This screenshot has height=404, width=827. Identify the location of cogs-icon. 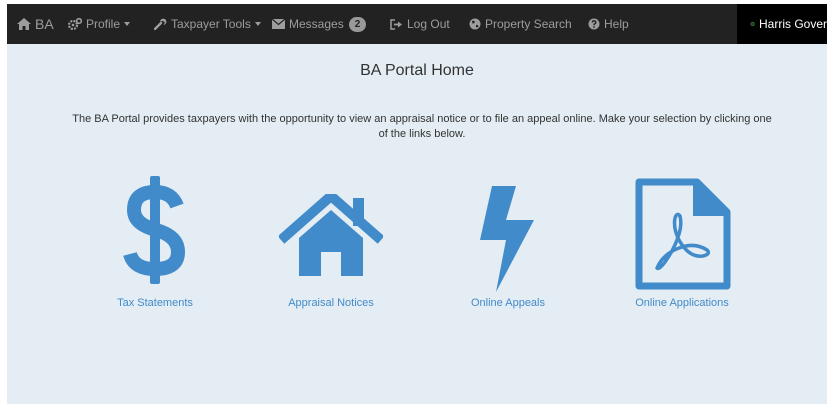
(75, 24).